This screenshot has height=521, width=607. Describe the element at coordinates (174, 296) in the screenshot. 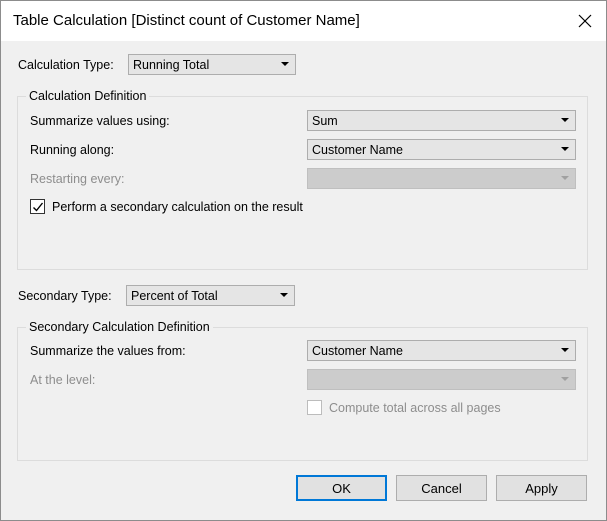

I see `secondary-type-value: Percent of Total` at that location.